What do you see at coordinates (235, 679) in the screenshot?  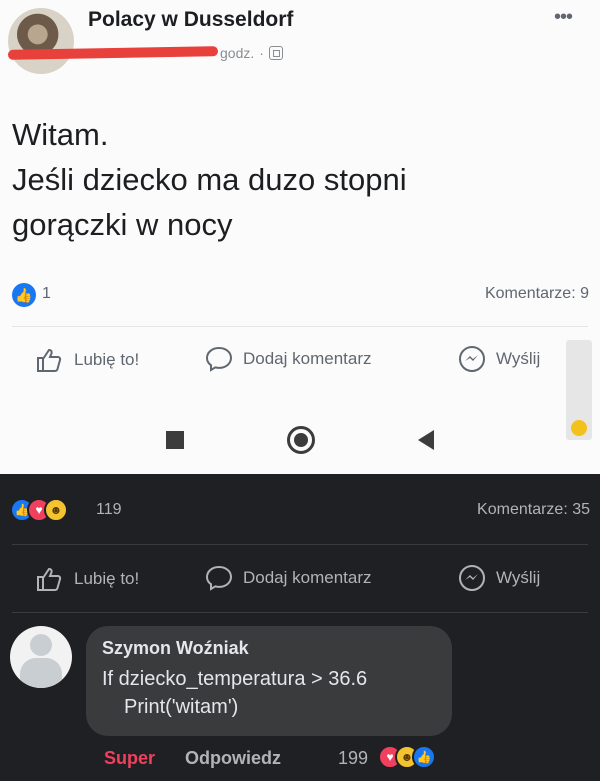 I see `comment-text-line: If dziecko_temperatura > 36.6` at bounding box center [235, 679].